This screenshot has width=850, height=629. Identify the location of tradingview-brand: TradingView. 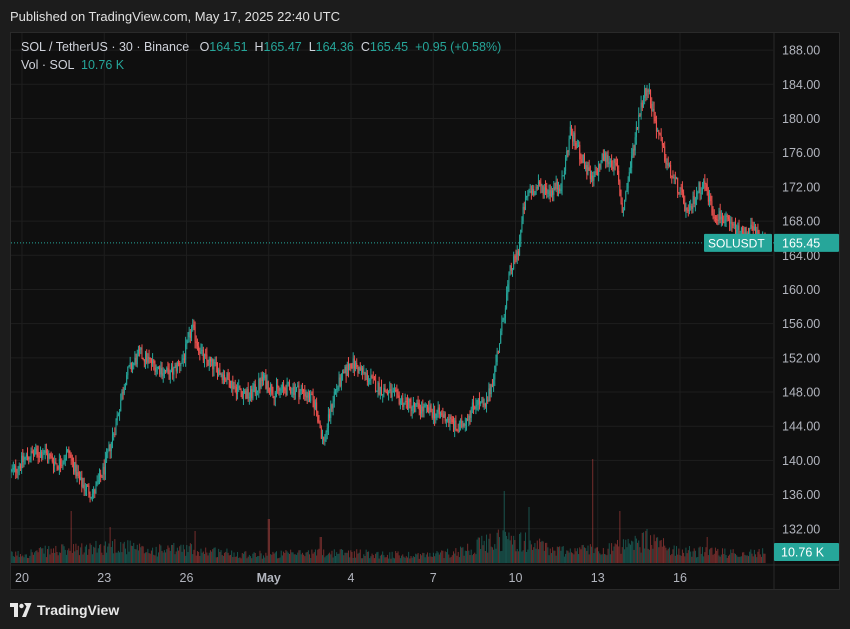
(78, 610).